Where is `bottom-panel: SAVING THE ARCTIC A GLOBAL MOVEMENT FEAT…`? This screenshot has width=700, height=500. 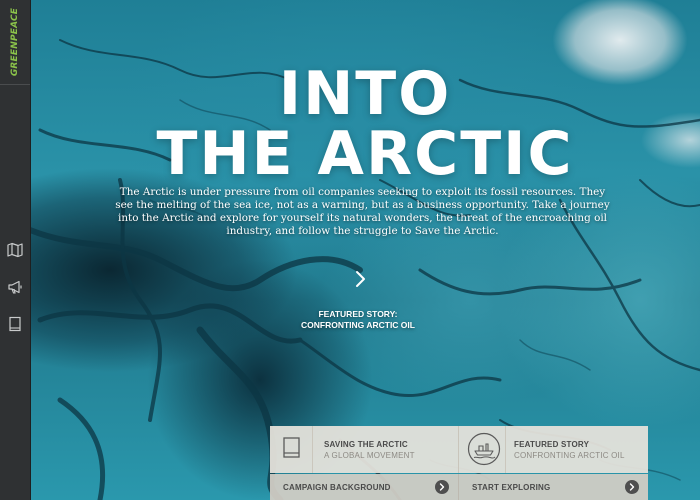 bottom-panel: SAVING THE ARCTIC A GLOBAL MOVEMENT FEAT… is located at coordinates (459, 463).